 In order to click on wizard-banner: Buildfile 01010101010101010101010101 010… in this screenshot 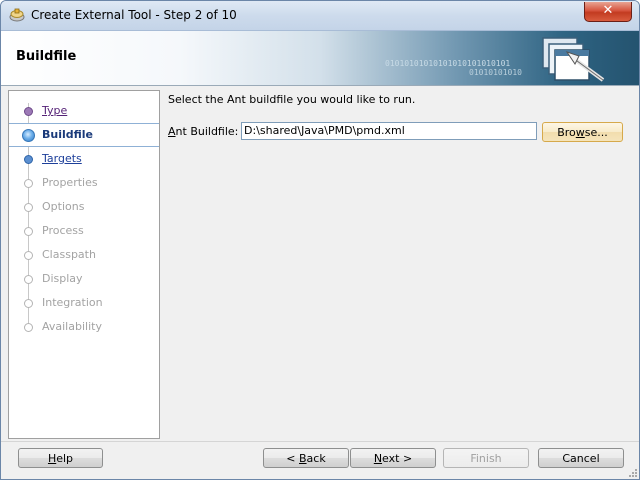, I will do `click(320, 58)`.